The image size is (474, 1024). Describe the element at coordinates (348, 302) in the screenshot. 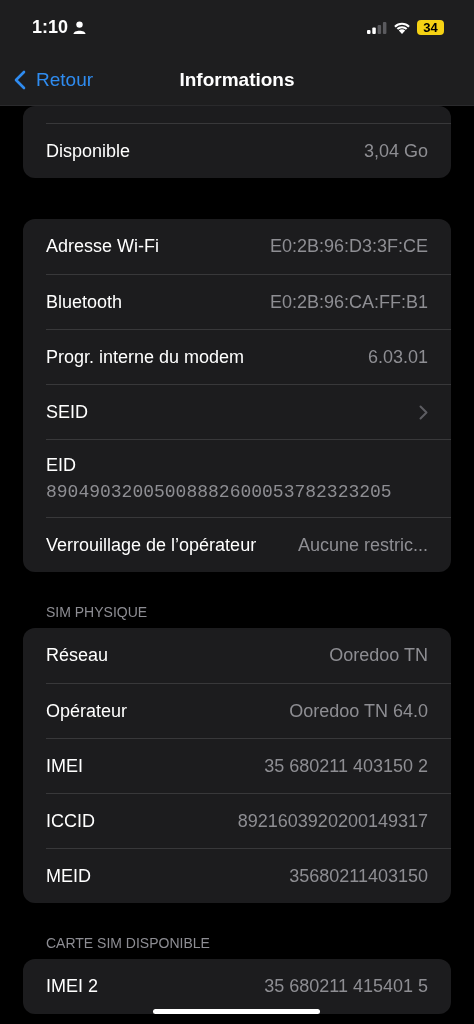

I see `row-value: E0:2B:96:CA:FF:B1` at that location.